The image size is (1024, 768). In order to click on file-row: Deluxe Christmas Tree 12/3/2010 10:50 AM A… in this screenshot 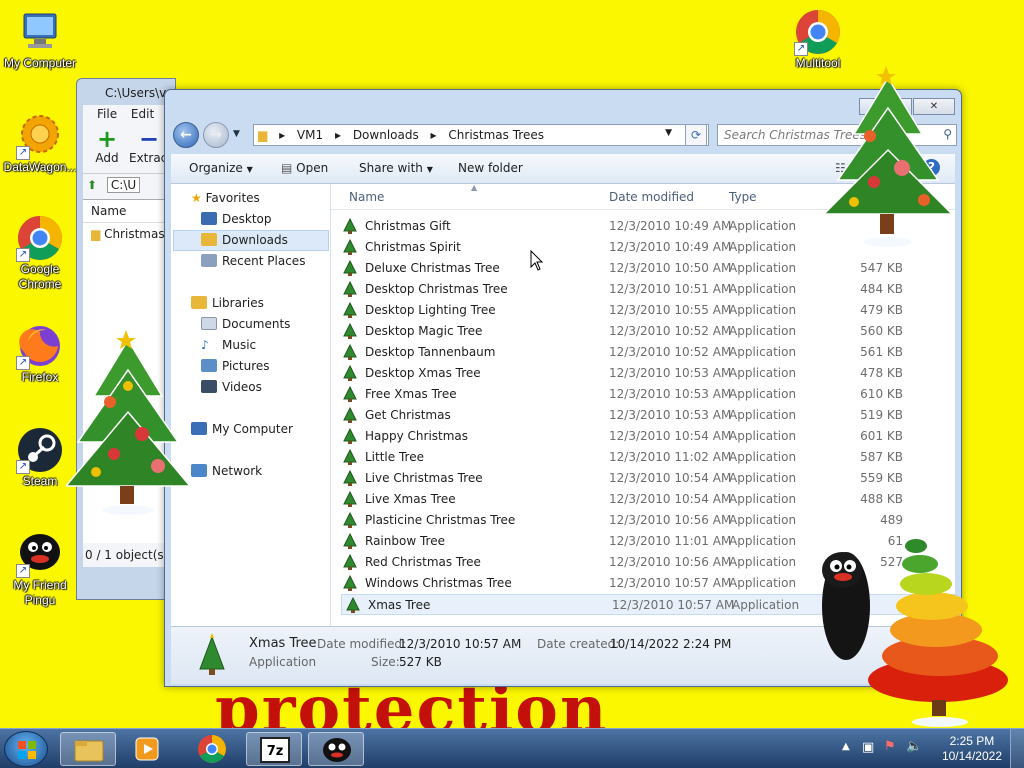, I will do `click(647, 268)`.